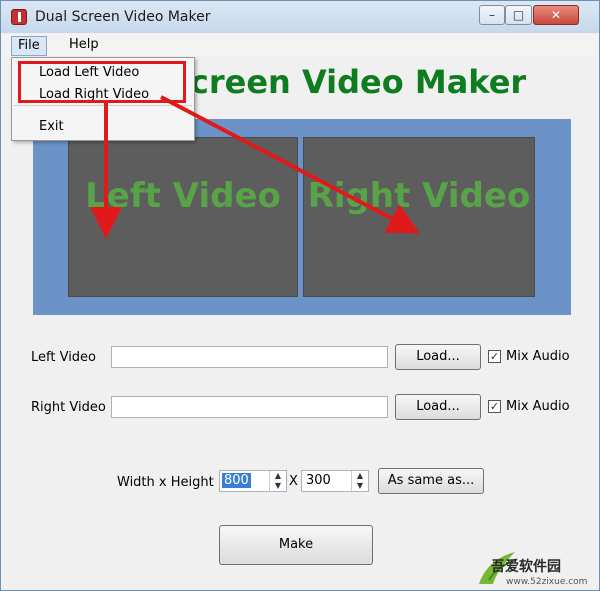 The image size is (600, 591). What do you see at coordinates (494, 356) in the screenshot?
I see `left-mix-audio-checkbox: ✓` at bounding box center [494, 356].